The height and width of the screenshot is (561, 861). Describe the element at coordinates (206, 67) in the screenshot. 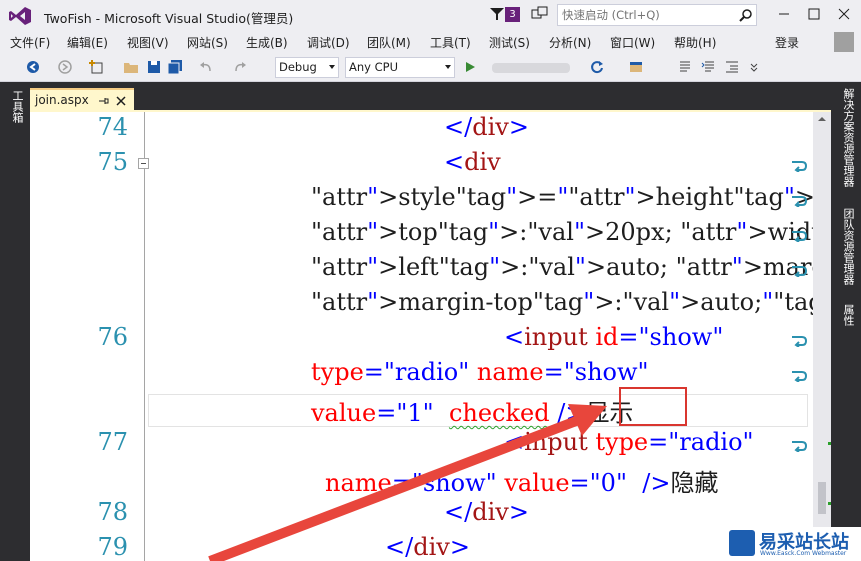

I see `undo-icon` at that location.